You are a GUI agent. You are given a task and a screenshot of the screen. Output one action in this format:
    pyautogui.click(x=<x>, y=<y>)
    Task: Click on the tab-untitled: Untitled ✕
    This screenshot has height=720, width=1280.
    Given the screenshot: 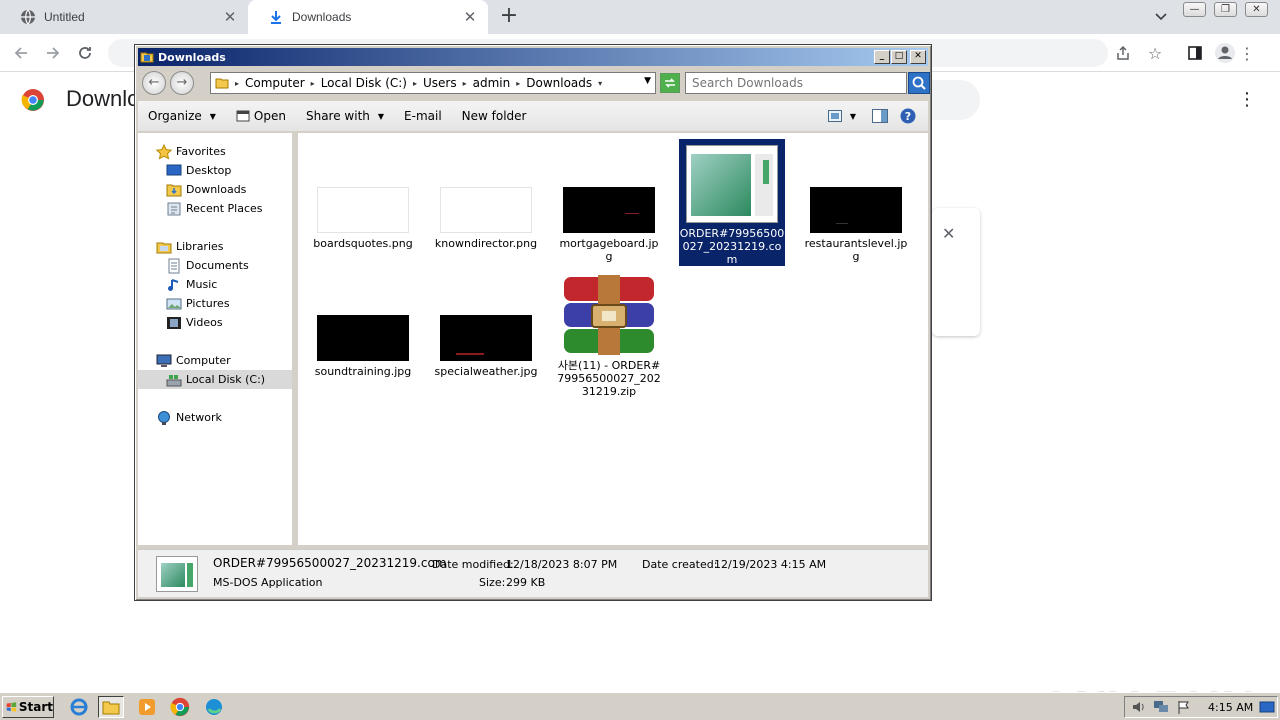 What is the action you would take?
    pyautogui.click(x=124, y=17)
    